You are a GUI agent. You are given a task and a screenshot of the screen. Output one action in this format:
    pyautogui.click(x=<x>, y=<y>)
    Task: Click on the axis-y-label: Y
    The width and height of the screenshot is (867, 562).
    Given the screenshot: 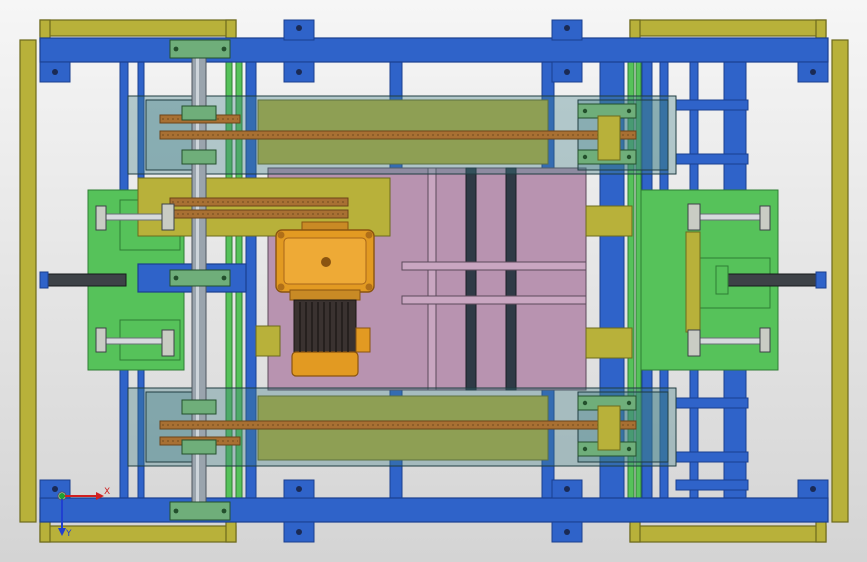 What is the action you would take?
    pyautogui.click(x=68, y=534)
    